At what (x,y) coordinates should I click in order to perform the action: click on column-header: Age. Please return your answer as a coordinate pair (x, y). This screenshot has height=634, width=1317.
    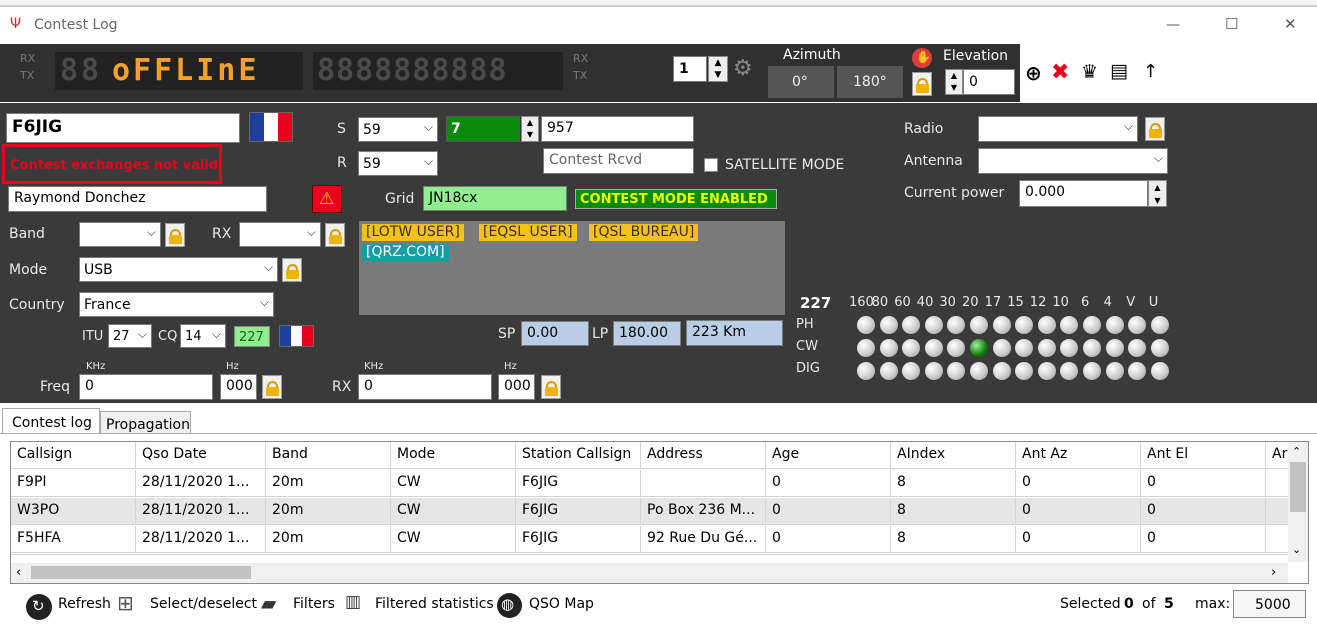
    Looking at the image, I should click on (828, 455).